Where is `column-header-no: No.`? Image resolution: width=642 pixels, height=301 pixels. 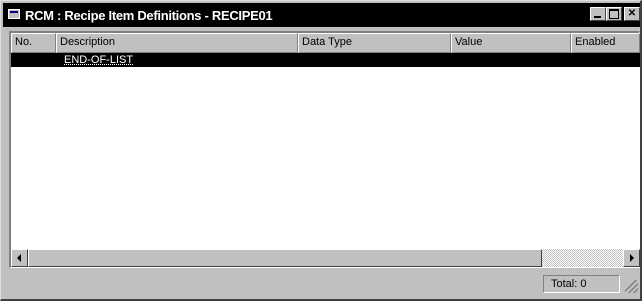
column-header-no: No. is located at coordinates (33, 43).